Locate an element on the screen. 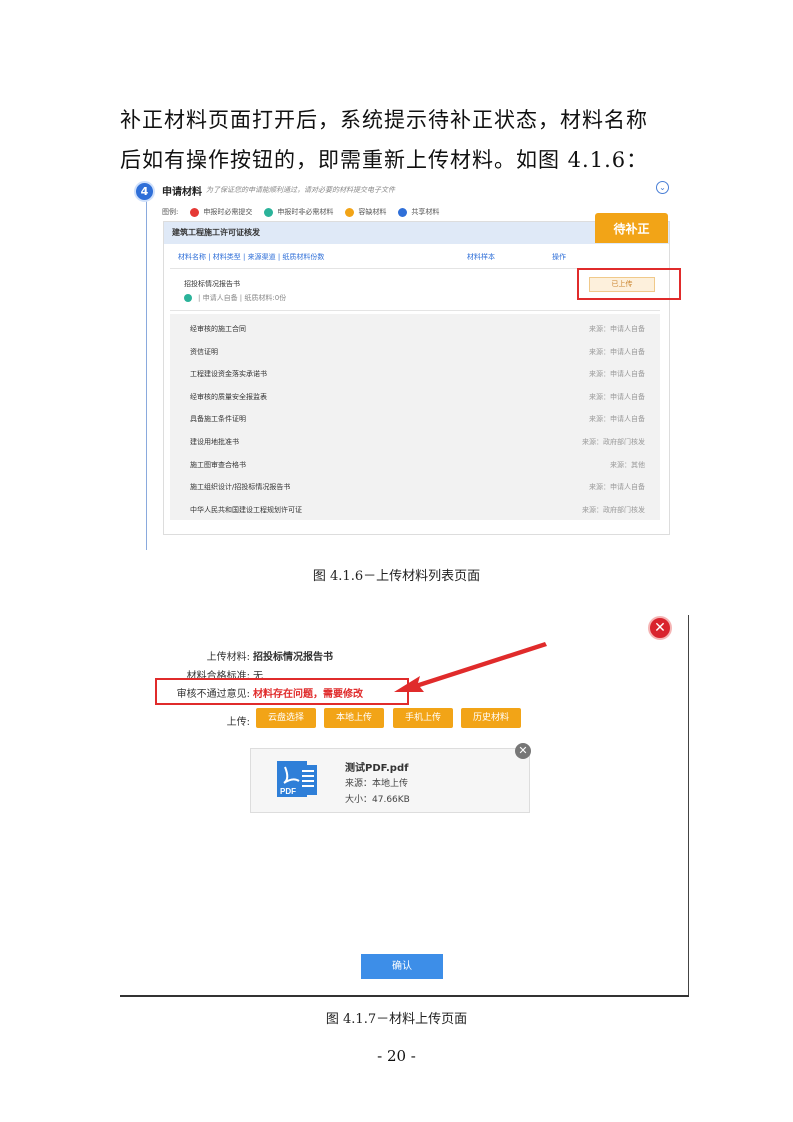  page-number: - 20 - is located at coordinates (396, 1056).